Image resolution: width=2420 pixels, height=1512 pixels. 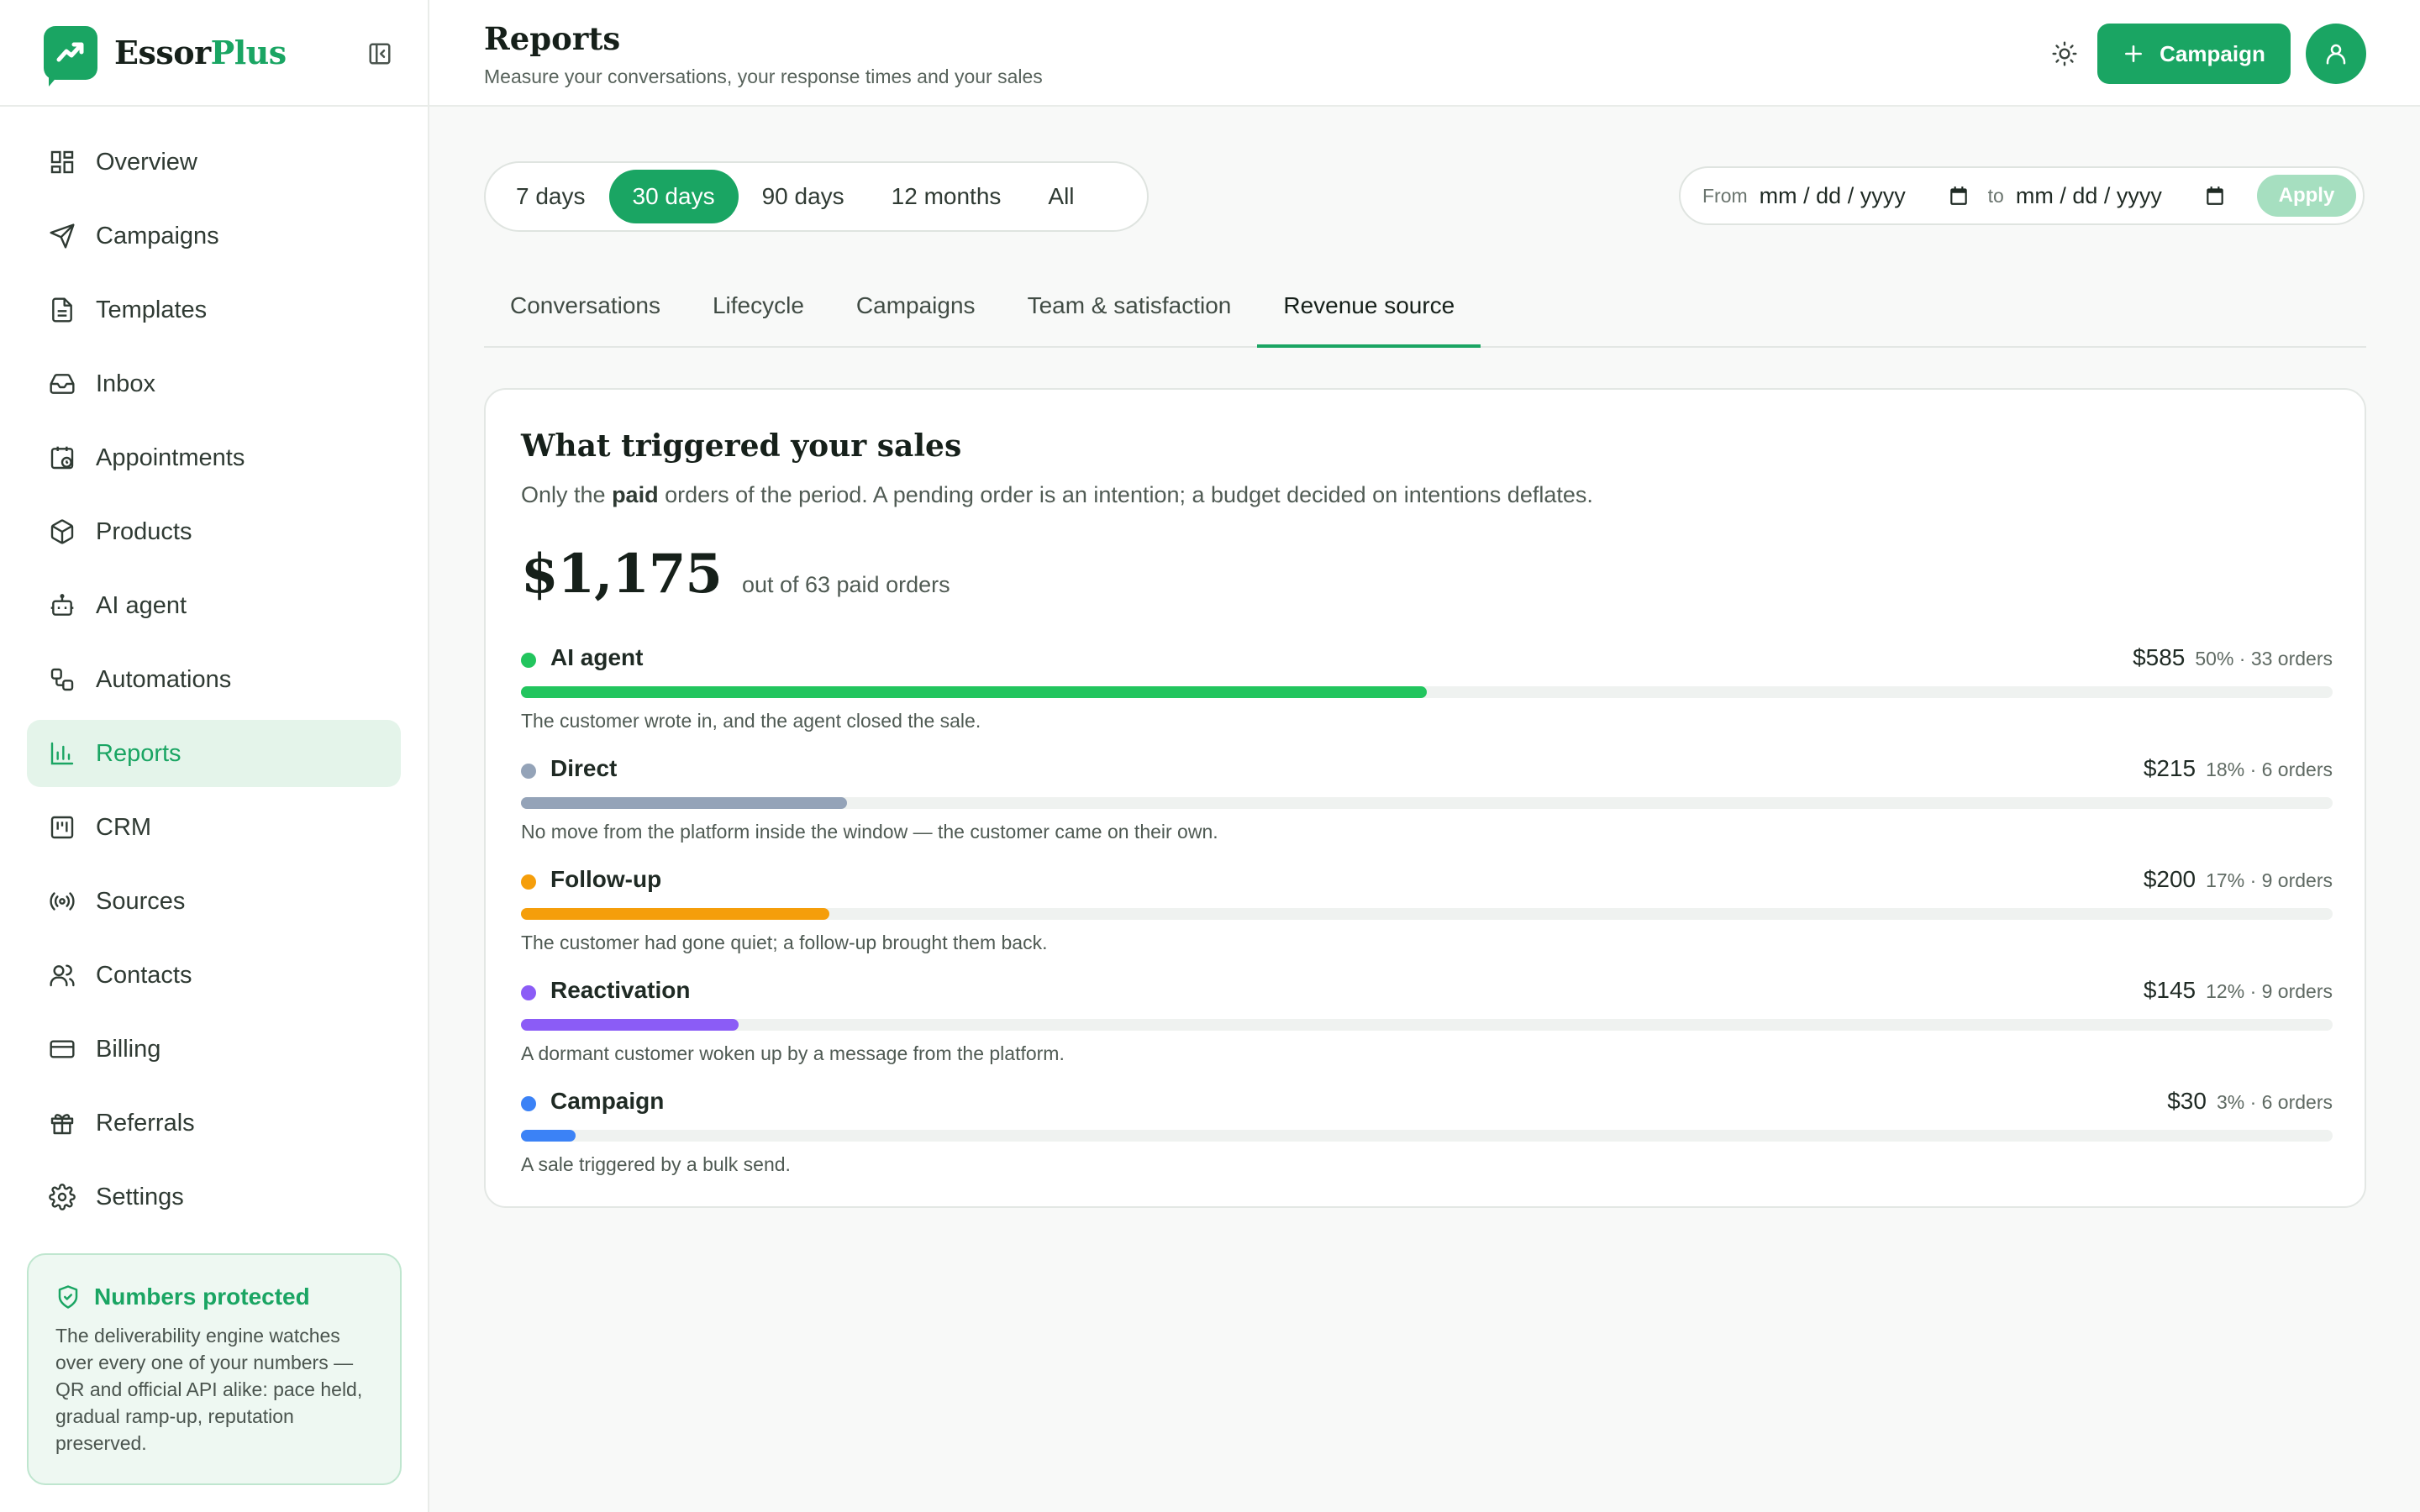 I want to click on card-title: What triggered your sales, so click(x=741, y=446).